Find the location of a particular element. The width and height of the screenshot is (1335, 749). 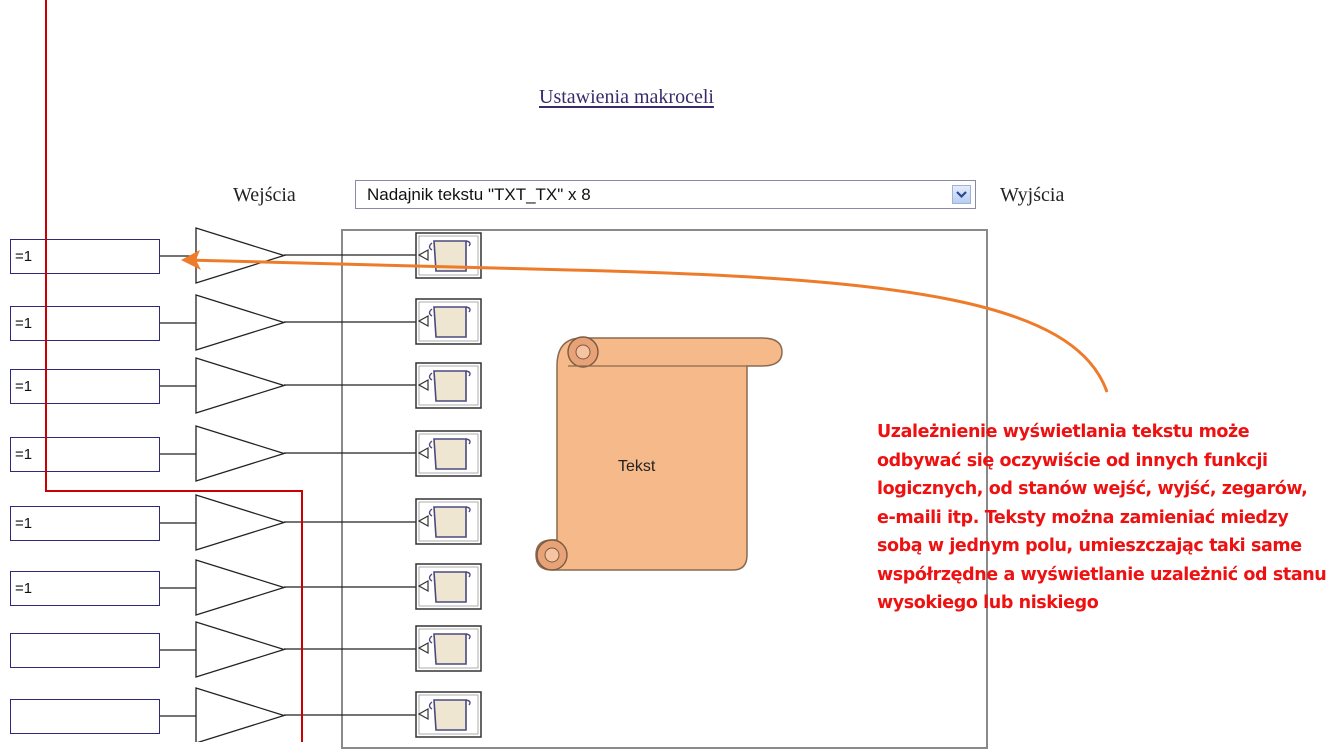

scroll-preview-icon is located at coordinates (659, 453).